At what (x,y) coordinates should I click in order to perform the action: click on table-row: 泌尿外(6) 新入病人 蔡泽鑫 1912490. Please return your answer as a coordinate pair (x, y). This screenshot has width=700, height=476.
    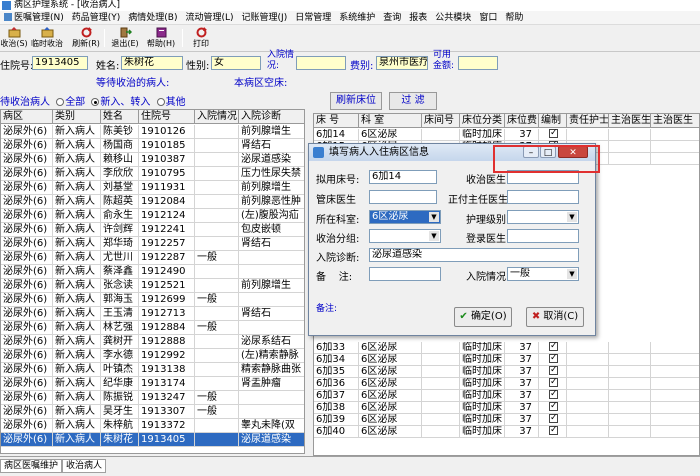
    Looking at the image, I should click on (152, 272).